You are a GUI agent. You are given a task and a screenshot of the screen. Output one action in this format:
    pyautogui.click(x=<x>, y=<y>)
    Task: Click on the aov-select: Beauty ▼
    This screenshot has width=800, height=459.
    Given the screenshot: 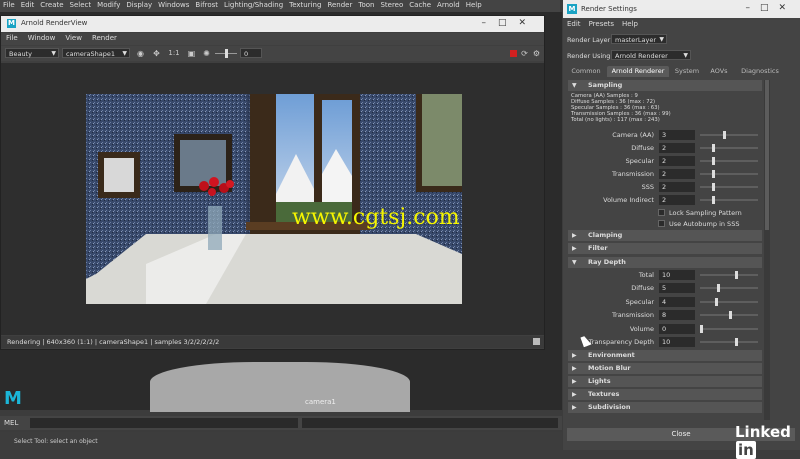 What is the action you would take?
    pyautogui.click(x=32, y=53)
    